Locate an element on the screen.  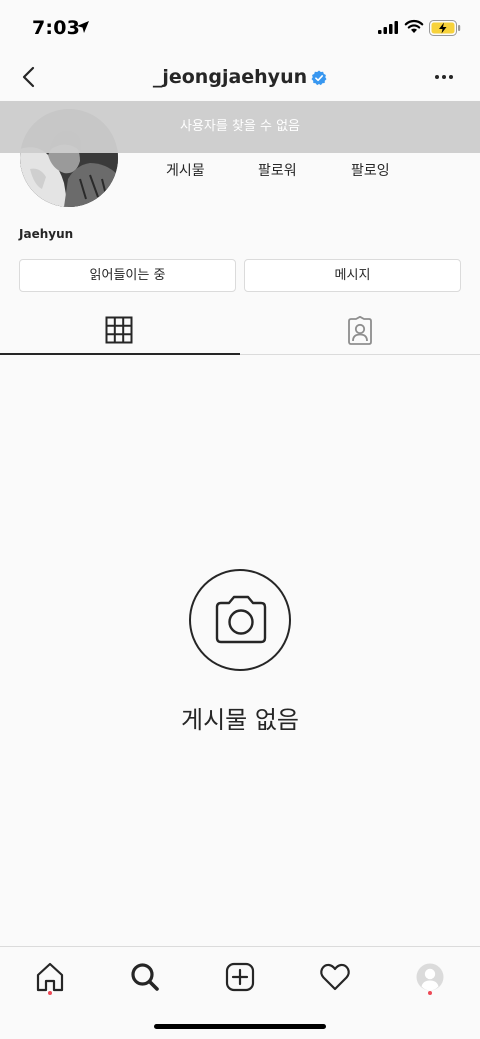
grid-icon is located at coordinates (119, 330).